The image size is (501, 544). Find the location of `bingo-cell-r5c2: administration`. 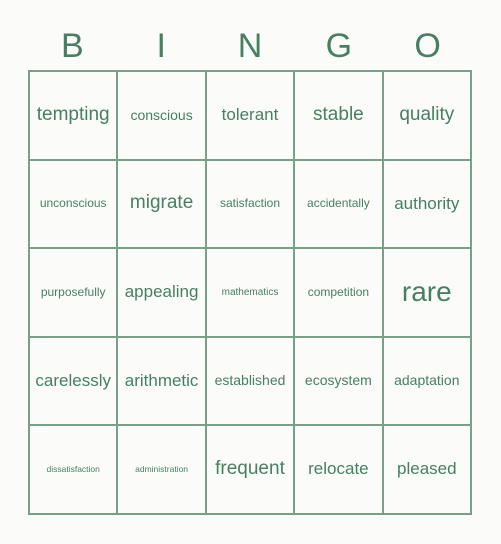

bingo-cell-r5c2: administration is located at coordinates (162, 470).